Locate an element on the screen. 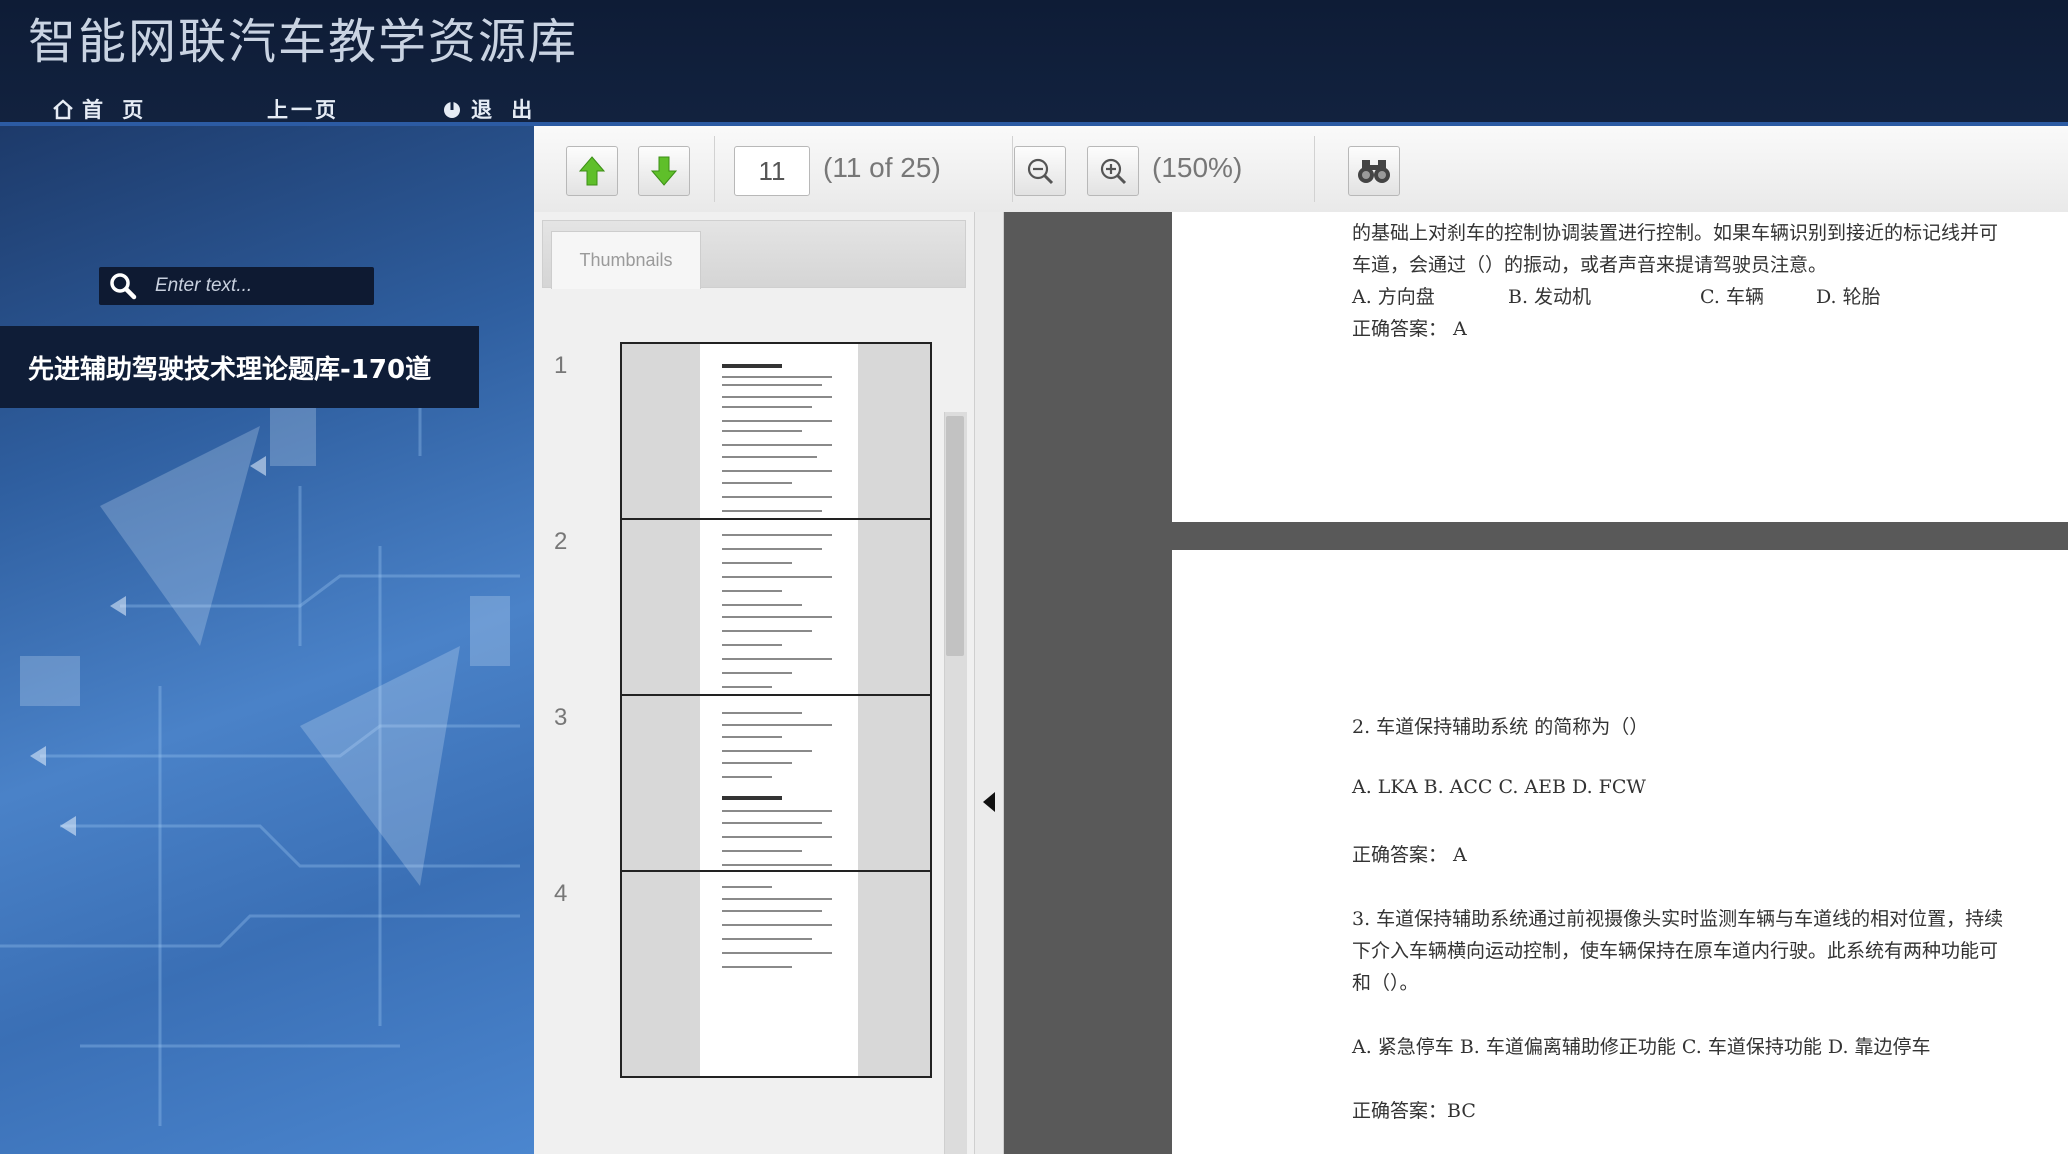 The image size is (2068, 1154). app-title: 智能网联汽车教学资源库 is located at coordinates (303, 42).